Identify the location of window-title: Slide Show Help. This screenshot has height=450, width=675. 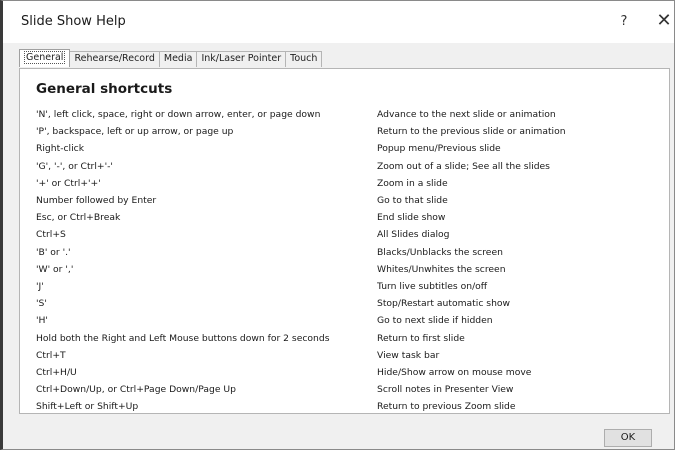
(73, 21).